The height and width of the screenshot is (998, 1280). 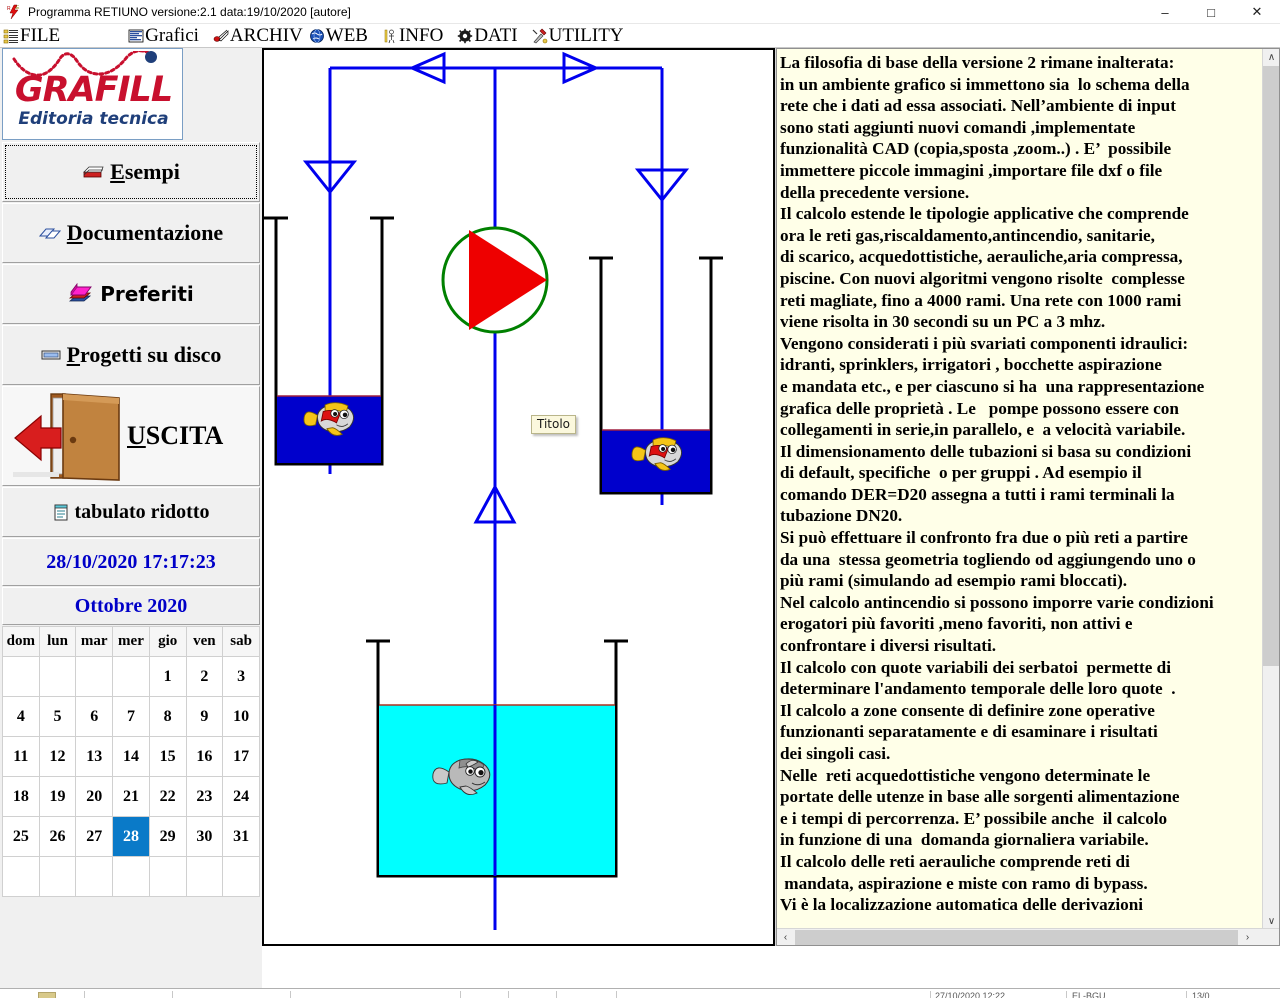 I want to click on logo-tagline: Editoria tecnica, so click(x=93, y=119).